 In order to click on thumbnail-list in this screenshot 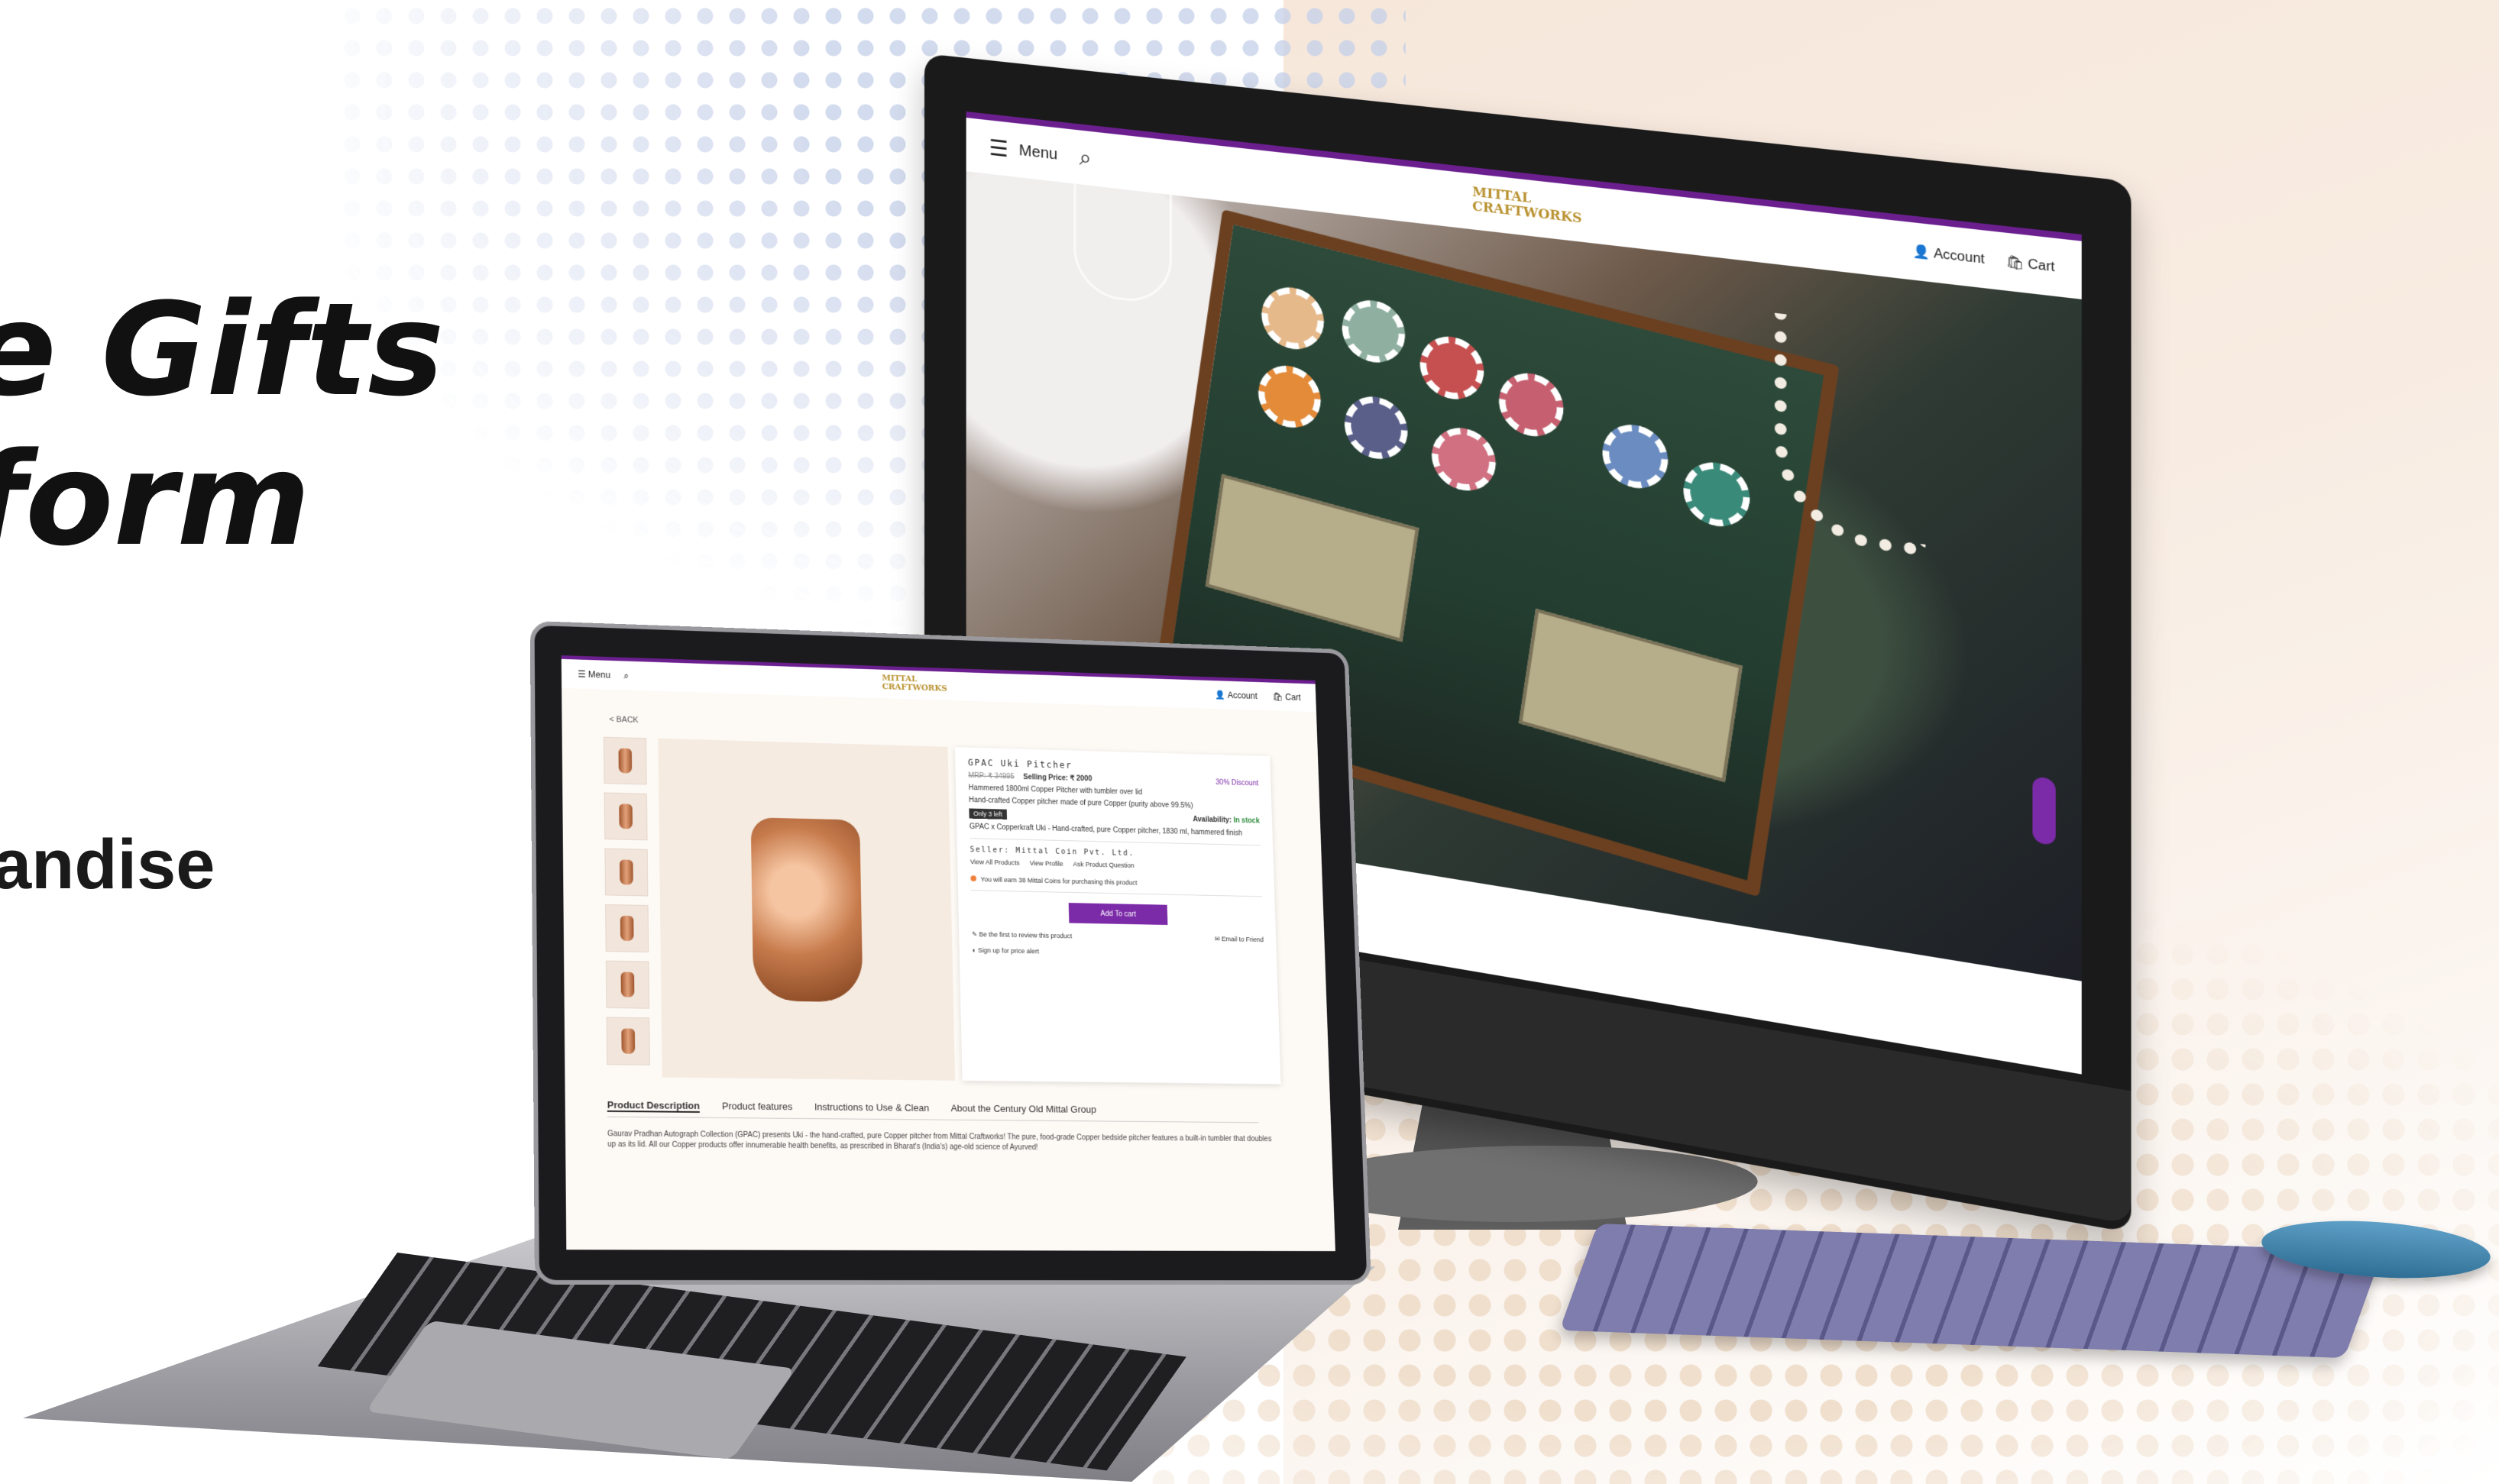, I will do `click(628, 905)`.